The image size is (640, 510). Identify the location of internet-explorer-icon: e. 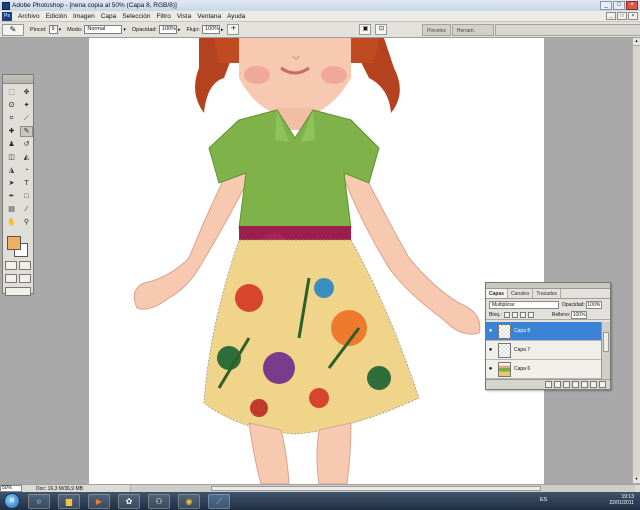
(39, 501).